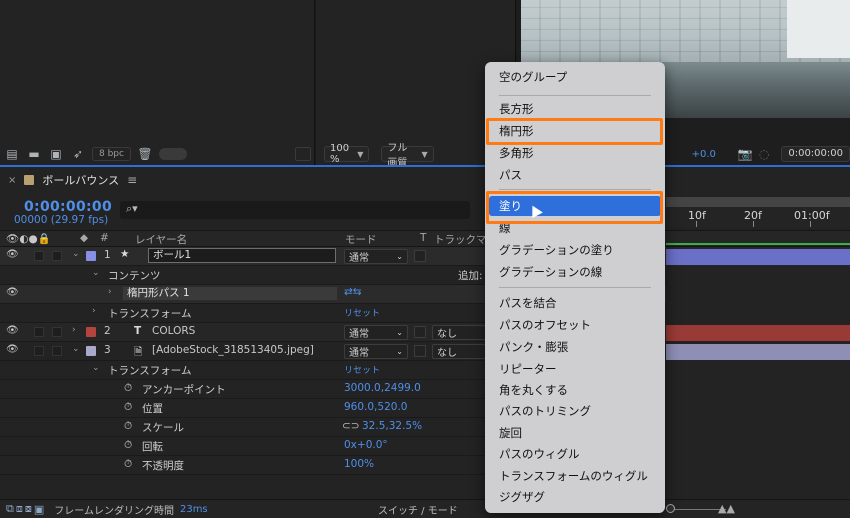 This screenshot has width=850, height=518. What do you see at coordinates (366, 445) in the screenshot?
I see `property-value: 0x+0.0°` at bounding box center [366, 445].